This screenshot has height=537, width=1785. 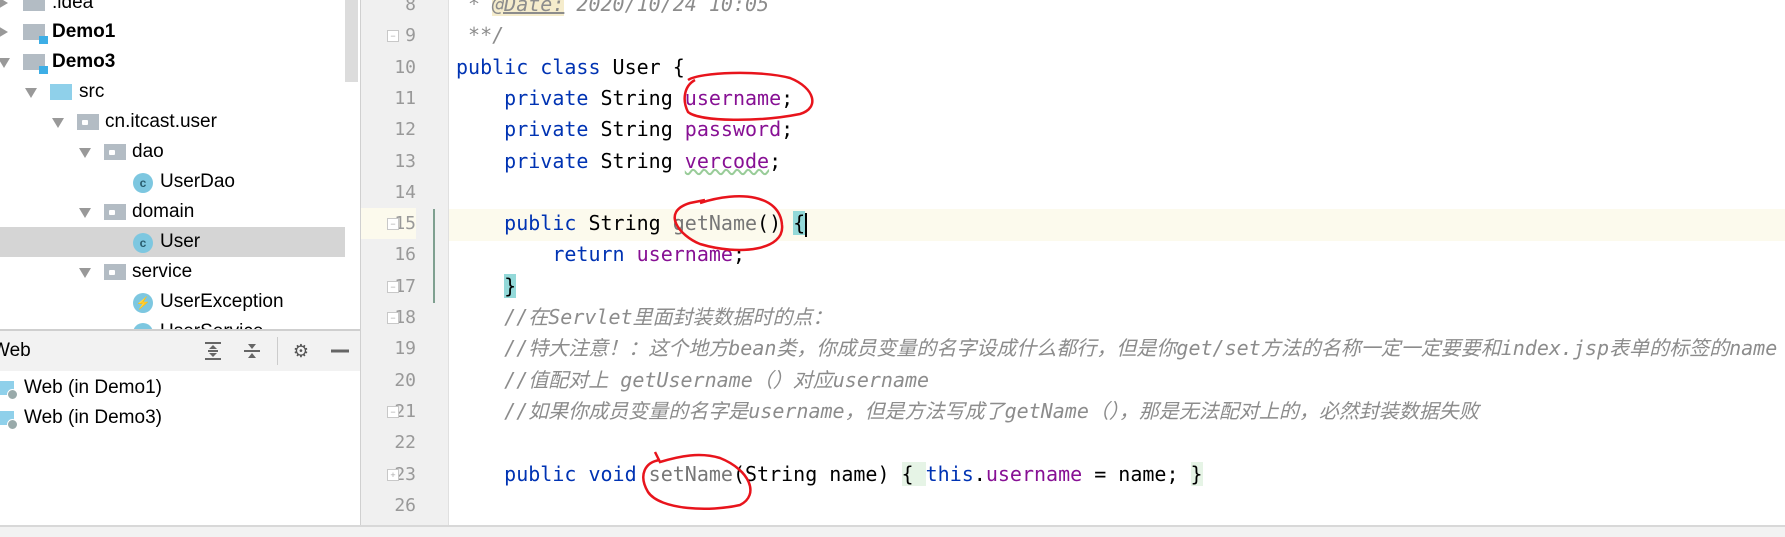 I want to click on tree-item-src: src, so click(x=172, y=92).